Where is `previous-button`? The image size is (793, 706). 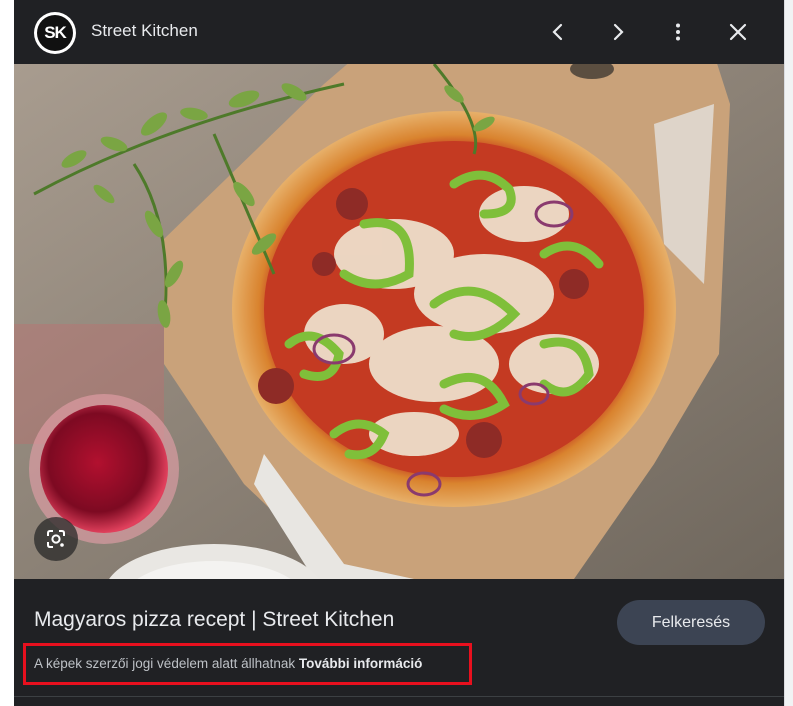 previous-button is located at coordinates (558, 32).